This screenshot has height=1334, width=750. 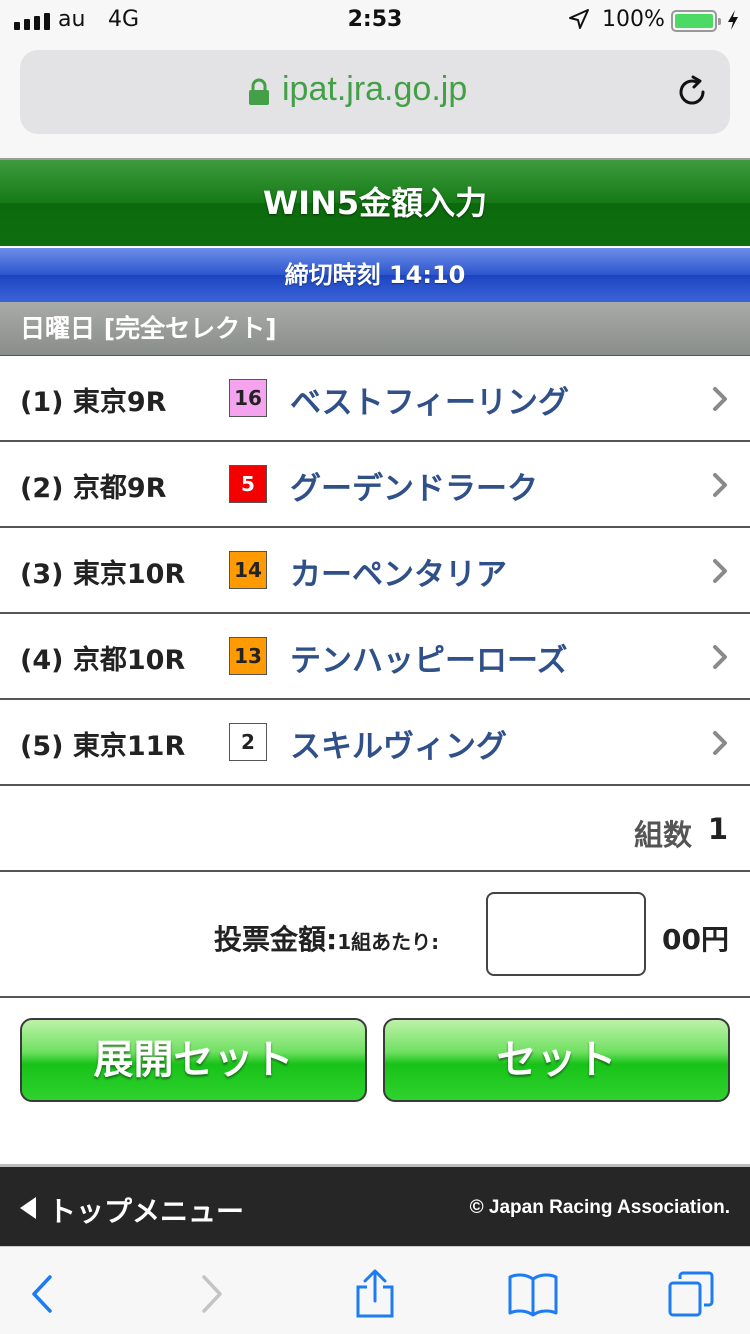 I want to click on race-label: (2) 京都9R, so click(x=93, y=488).